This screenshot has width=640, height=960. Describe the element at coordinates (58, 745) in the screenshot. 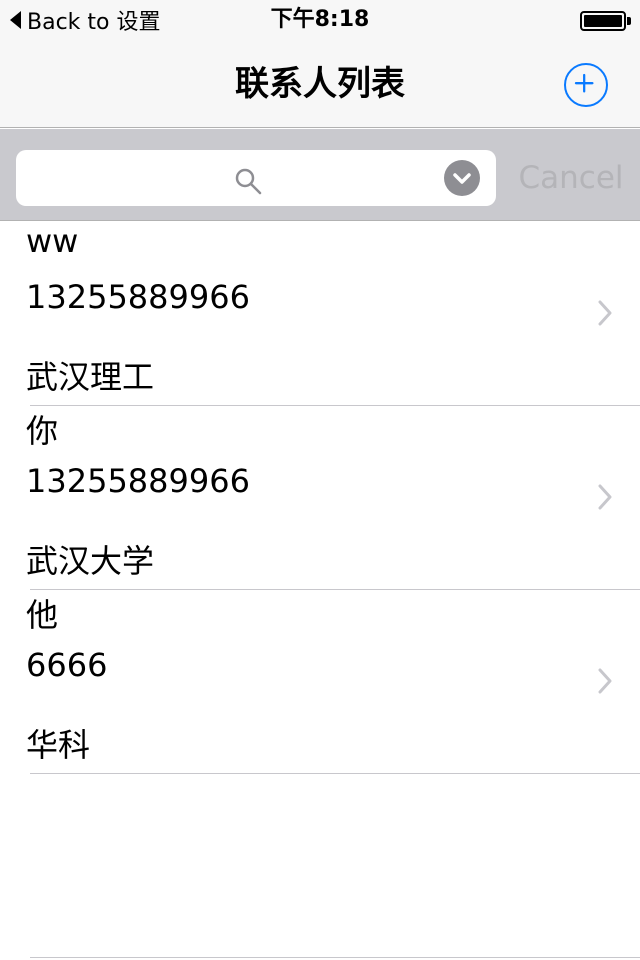

I see `contact-organization: 华科` at that location.